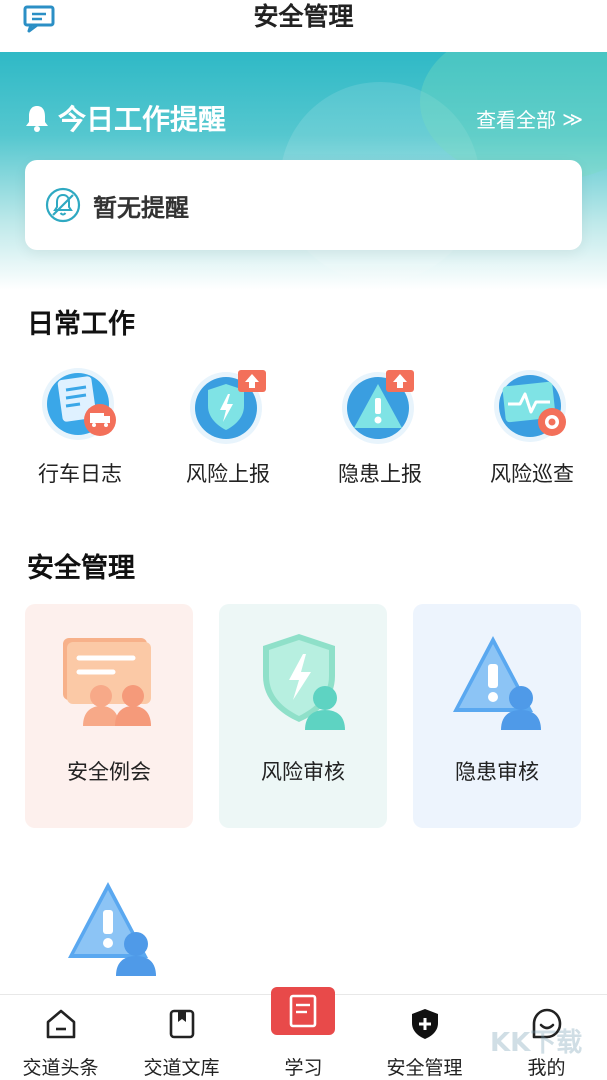 Image resolution: width=607 pixels, height=1080 pixels. Describe the element at coordinates (228, 407) in the screenshot. I see `risk-report-icon` at that location.